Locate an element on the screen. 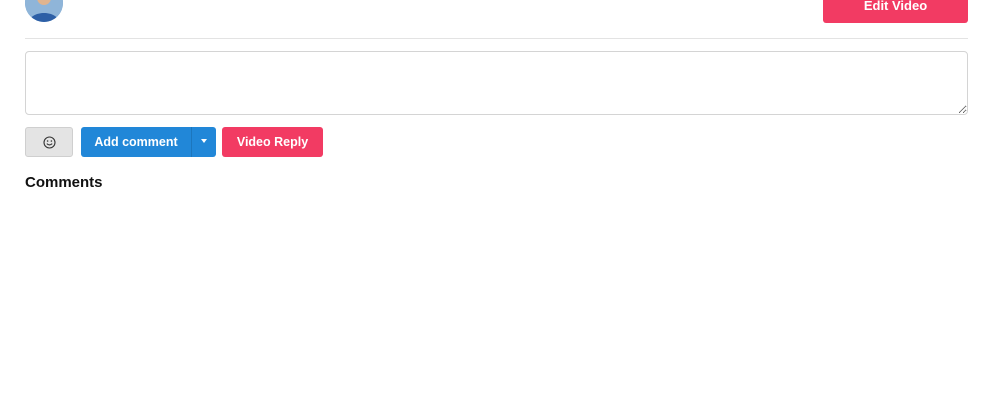 The image size is (1000, 411). add-comment-button: Add comment is located at coordinates (136, 142).